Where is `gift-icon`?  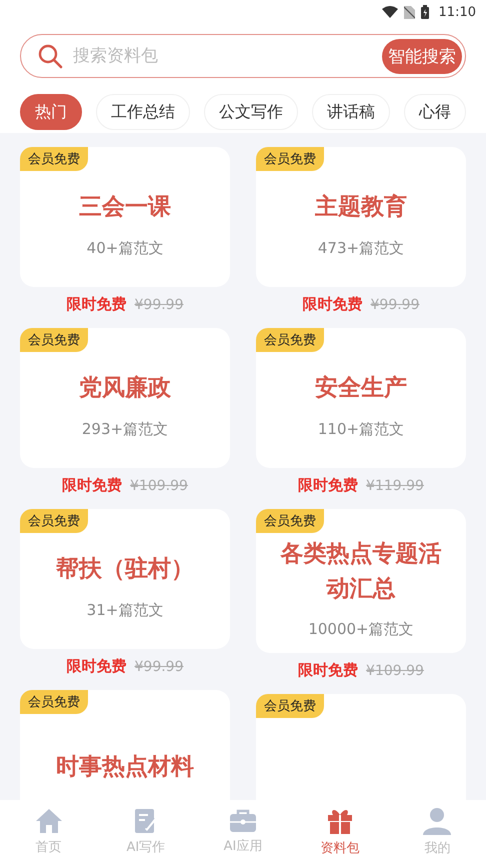
gift-icon is located at coordinates (340, 821).